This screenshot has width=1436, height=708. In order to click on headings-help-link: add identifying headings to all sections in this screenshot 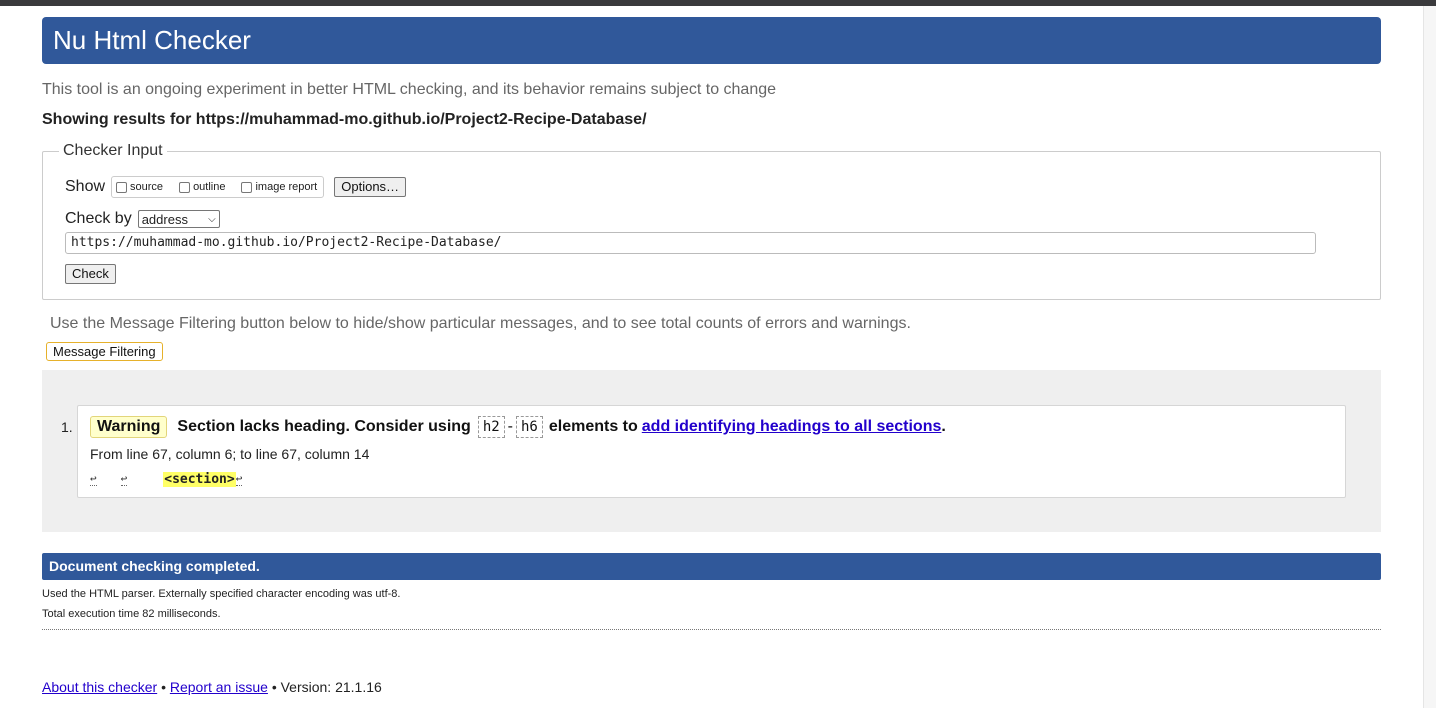, I will do `click(792, 427)`.